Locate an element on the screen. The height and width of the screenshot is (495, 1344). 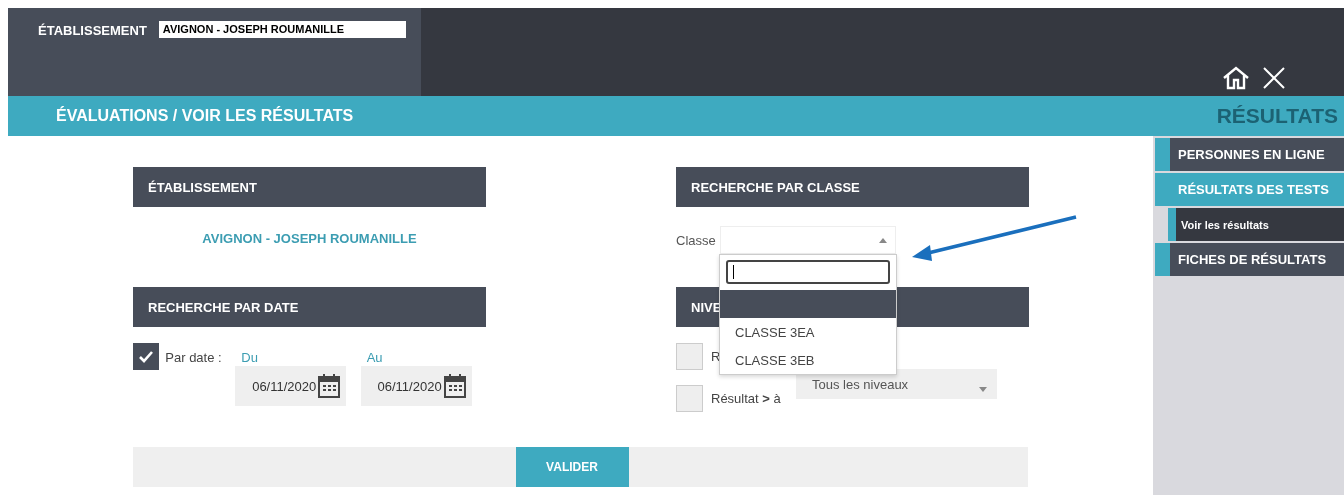
panel-header: ÉTABLISSEMENT is located at coordinates (309, 187).